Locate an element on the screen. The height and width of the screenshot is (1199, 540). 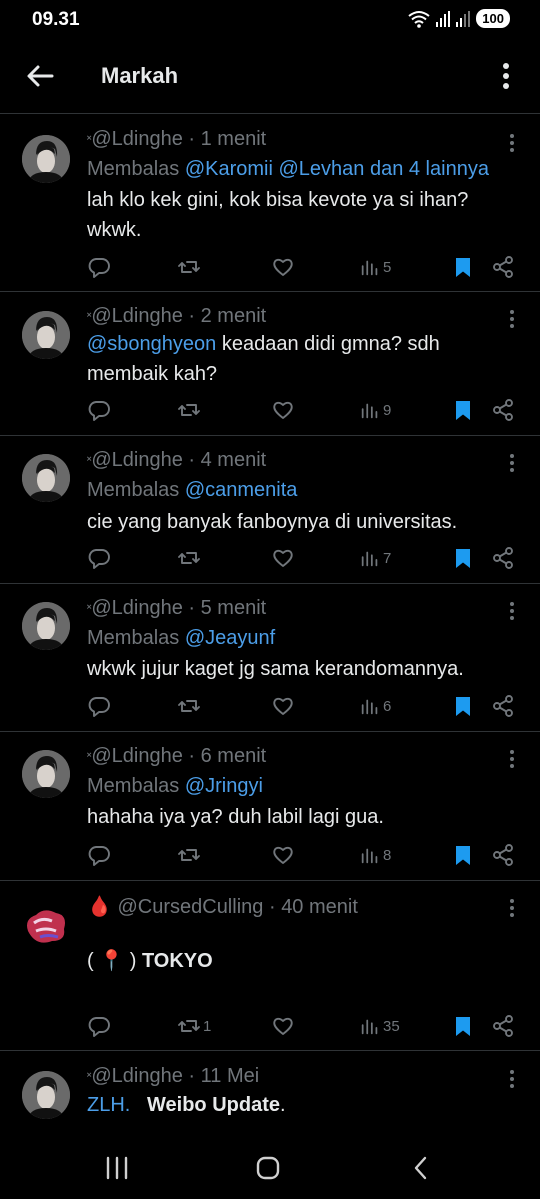
views-button: 8 is located at coordinates (375, 855).